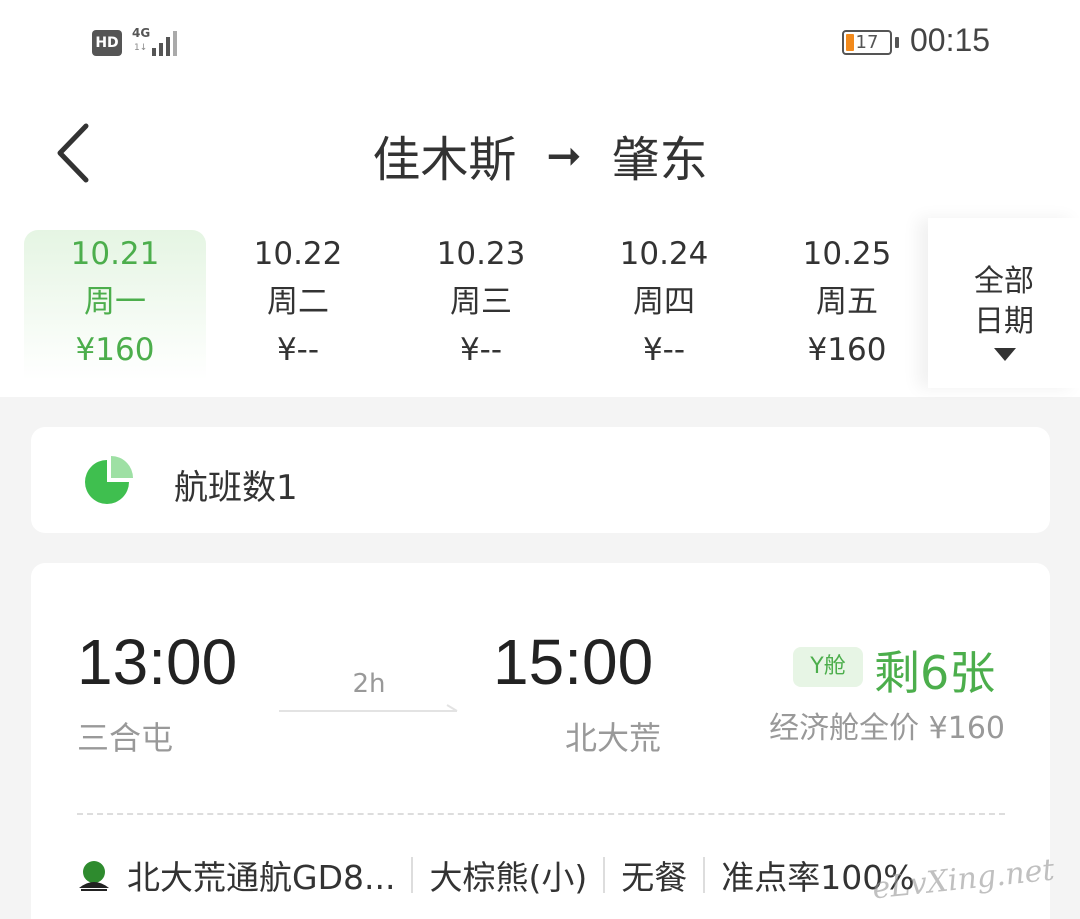 Image resolution: width=1080 pixels, height=919 pixels. Describe the element at coordinates (664, 302) in the screenshot. I see `weekday-label: 周四` at that location.